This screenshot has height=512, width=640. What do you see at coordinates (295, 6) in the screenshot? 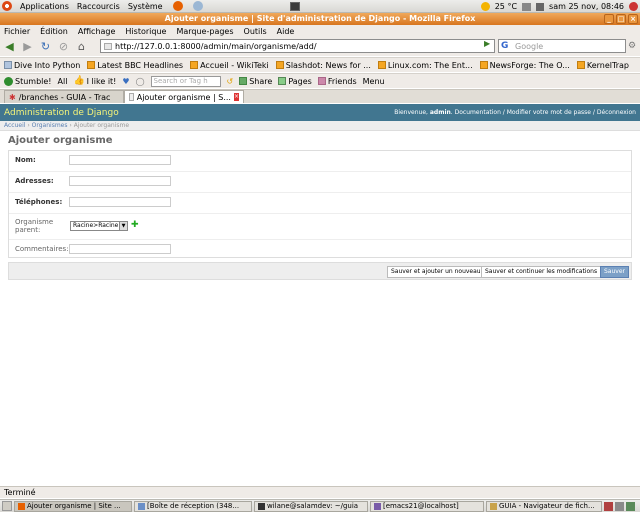
I see `terminal-applet-icon` at bounding box center [295, 6].